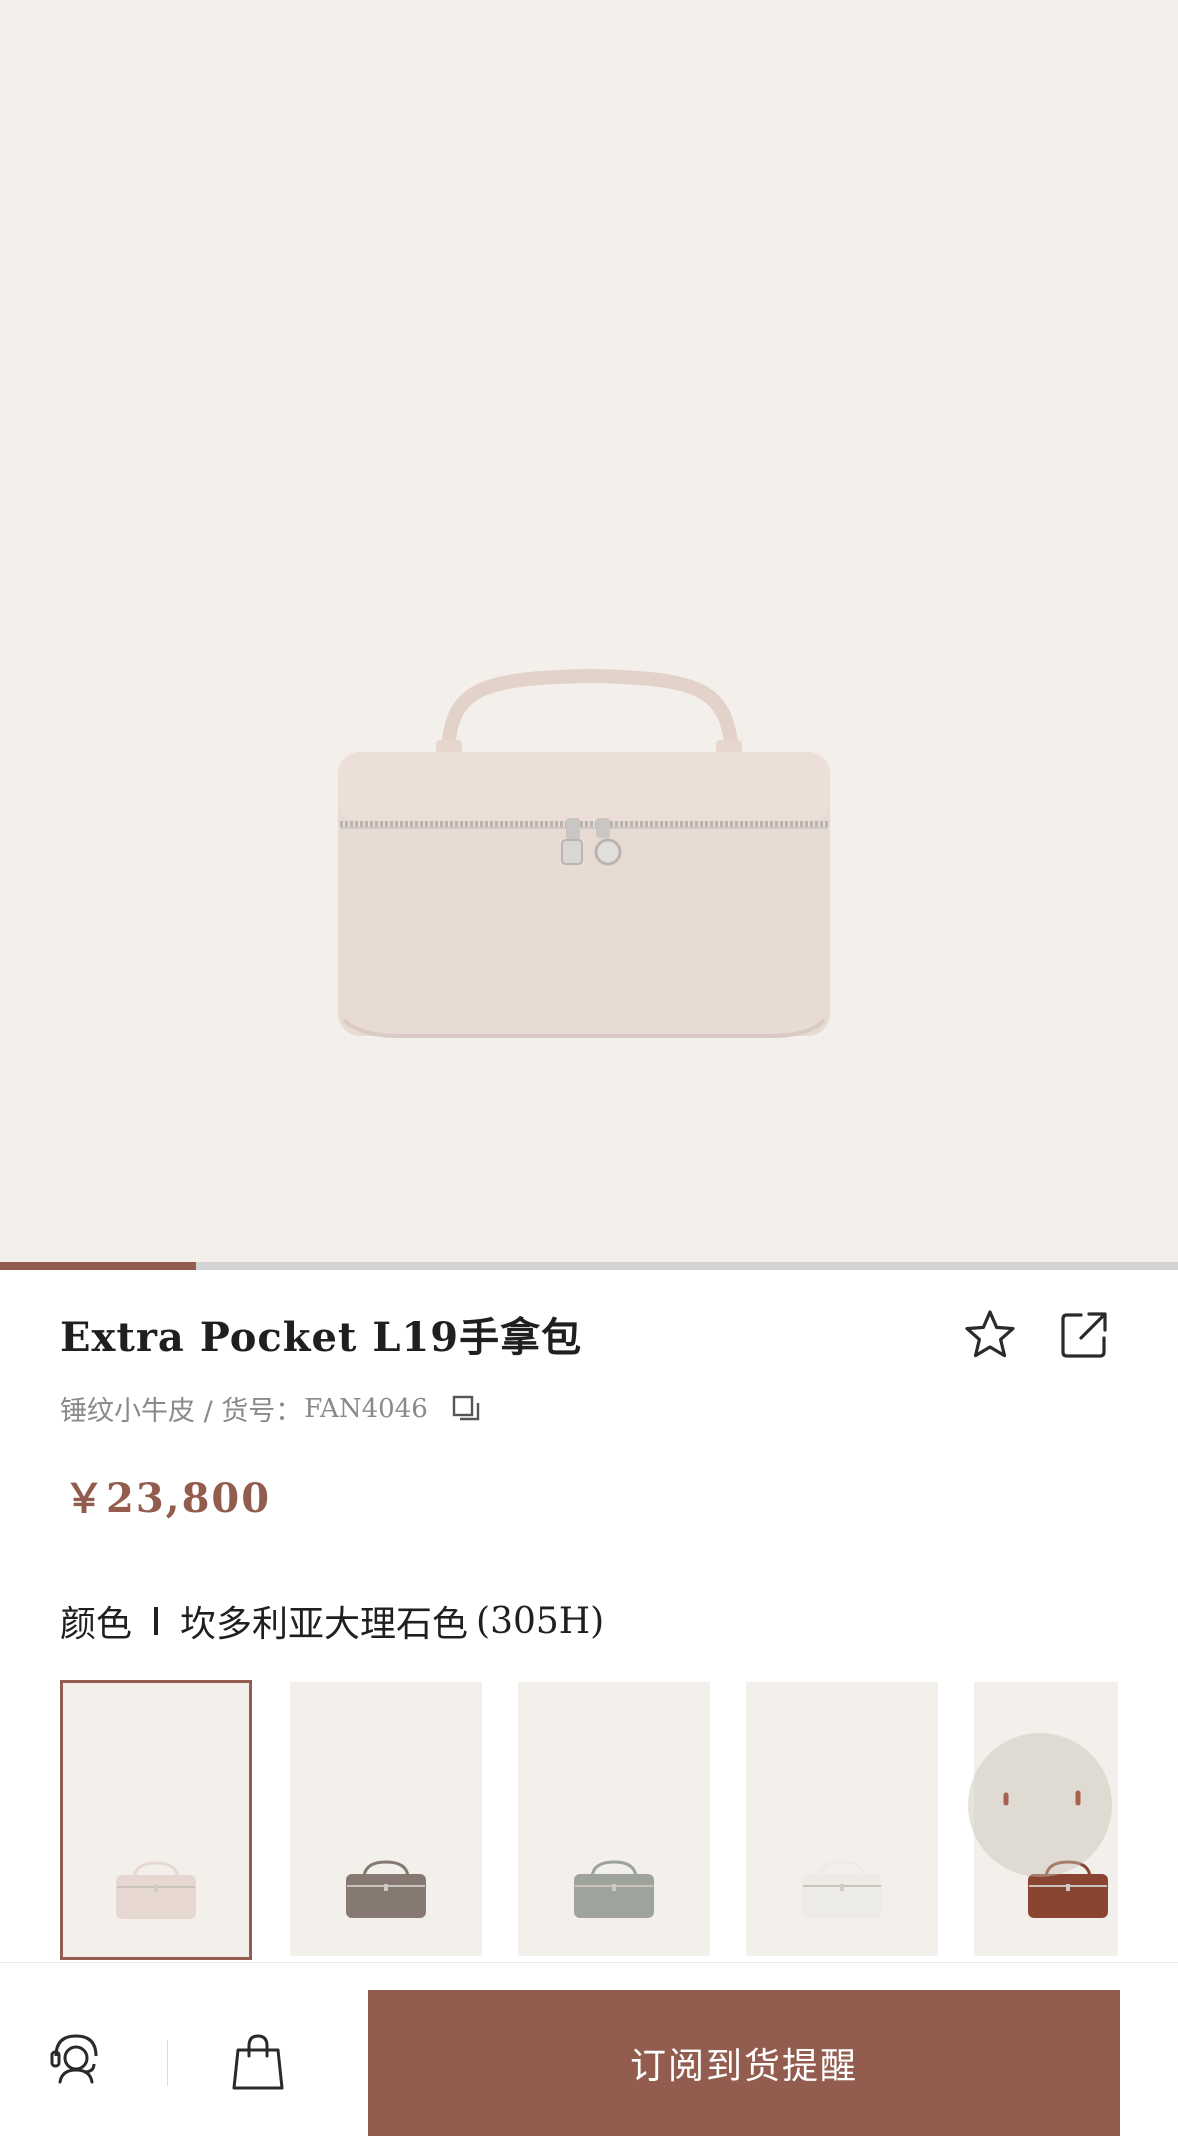  I want to click on star-icon, so click(990, 1334).